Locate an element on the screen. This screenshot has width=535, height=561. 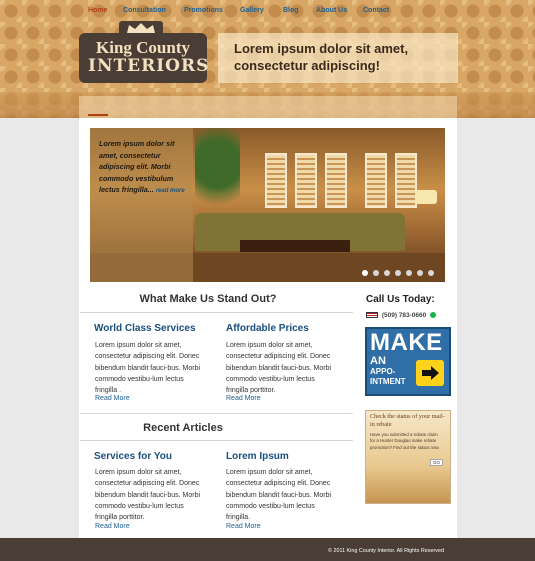
phone-row: (509) 783-0660 is located at coordinates (401, 315).